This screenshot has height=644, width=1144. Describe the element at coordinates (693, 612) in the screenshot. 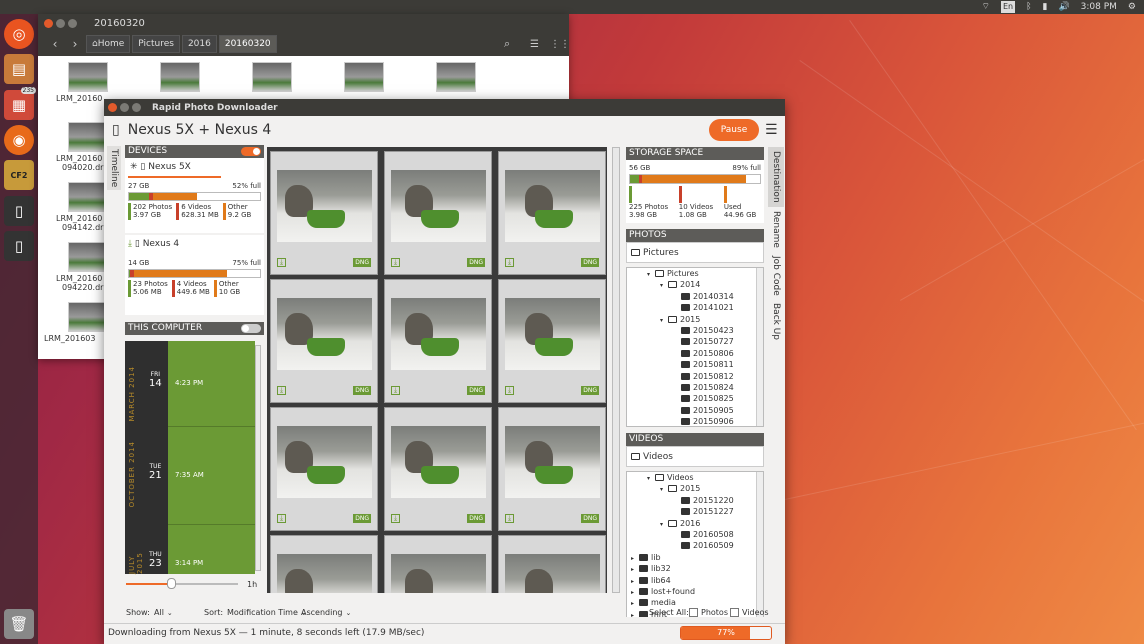

I see `photos-checkbox` at that location.